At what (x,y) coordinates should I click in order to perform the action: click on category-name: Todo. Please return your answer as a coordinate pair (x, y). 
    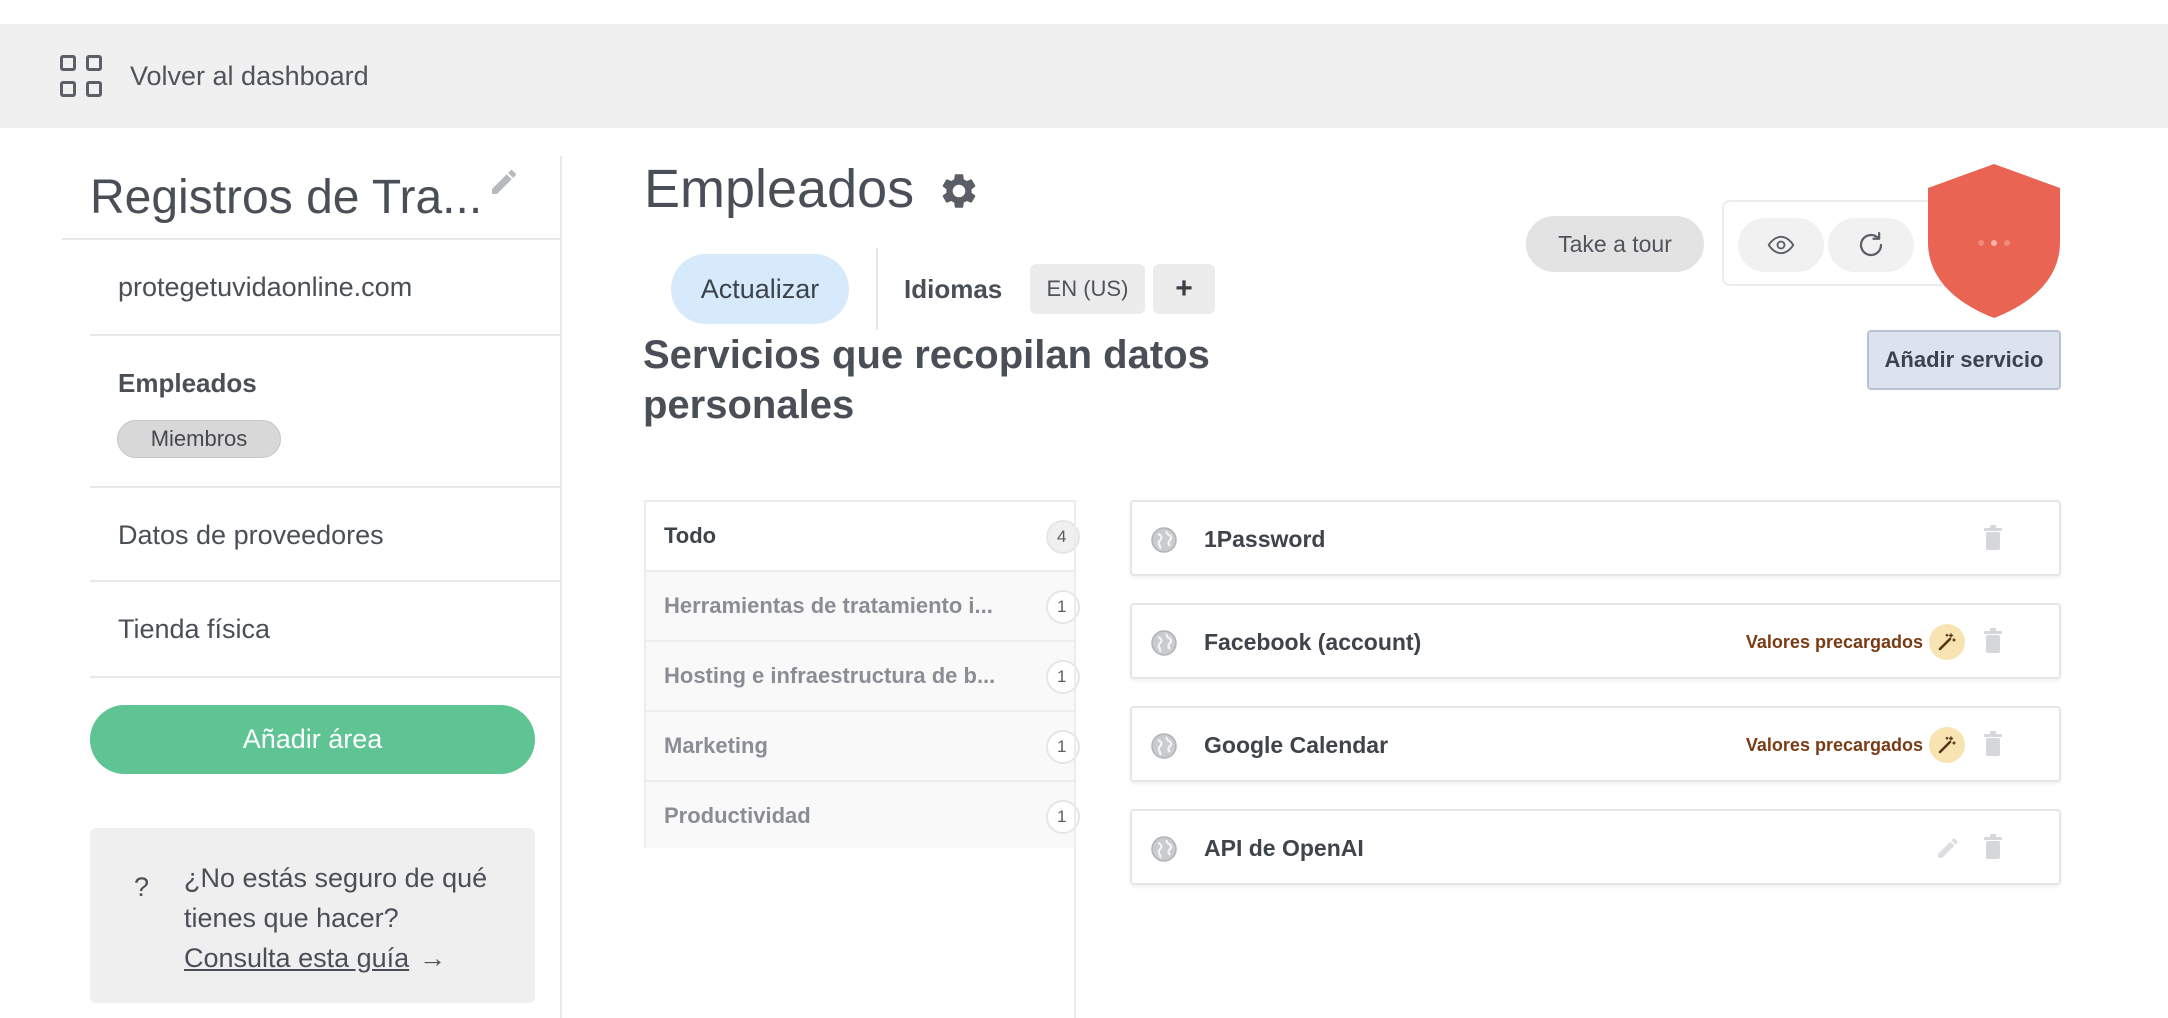
    Looking at the image, I should click on (690, 535).